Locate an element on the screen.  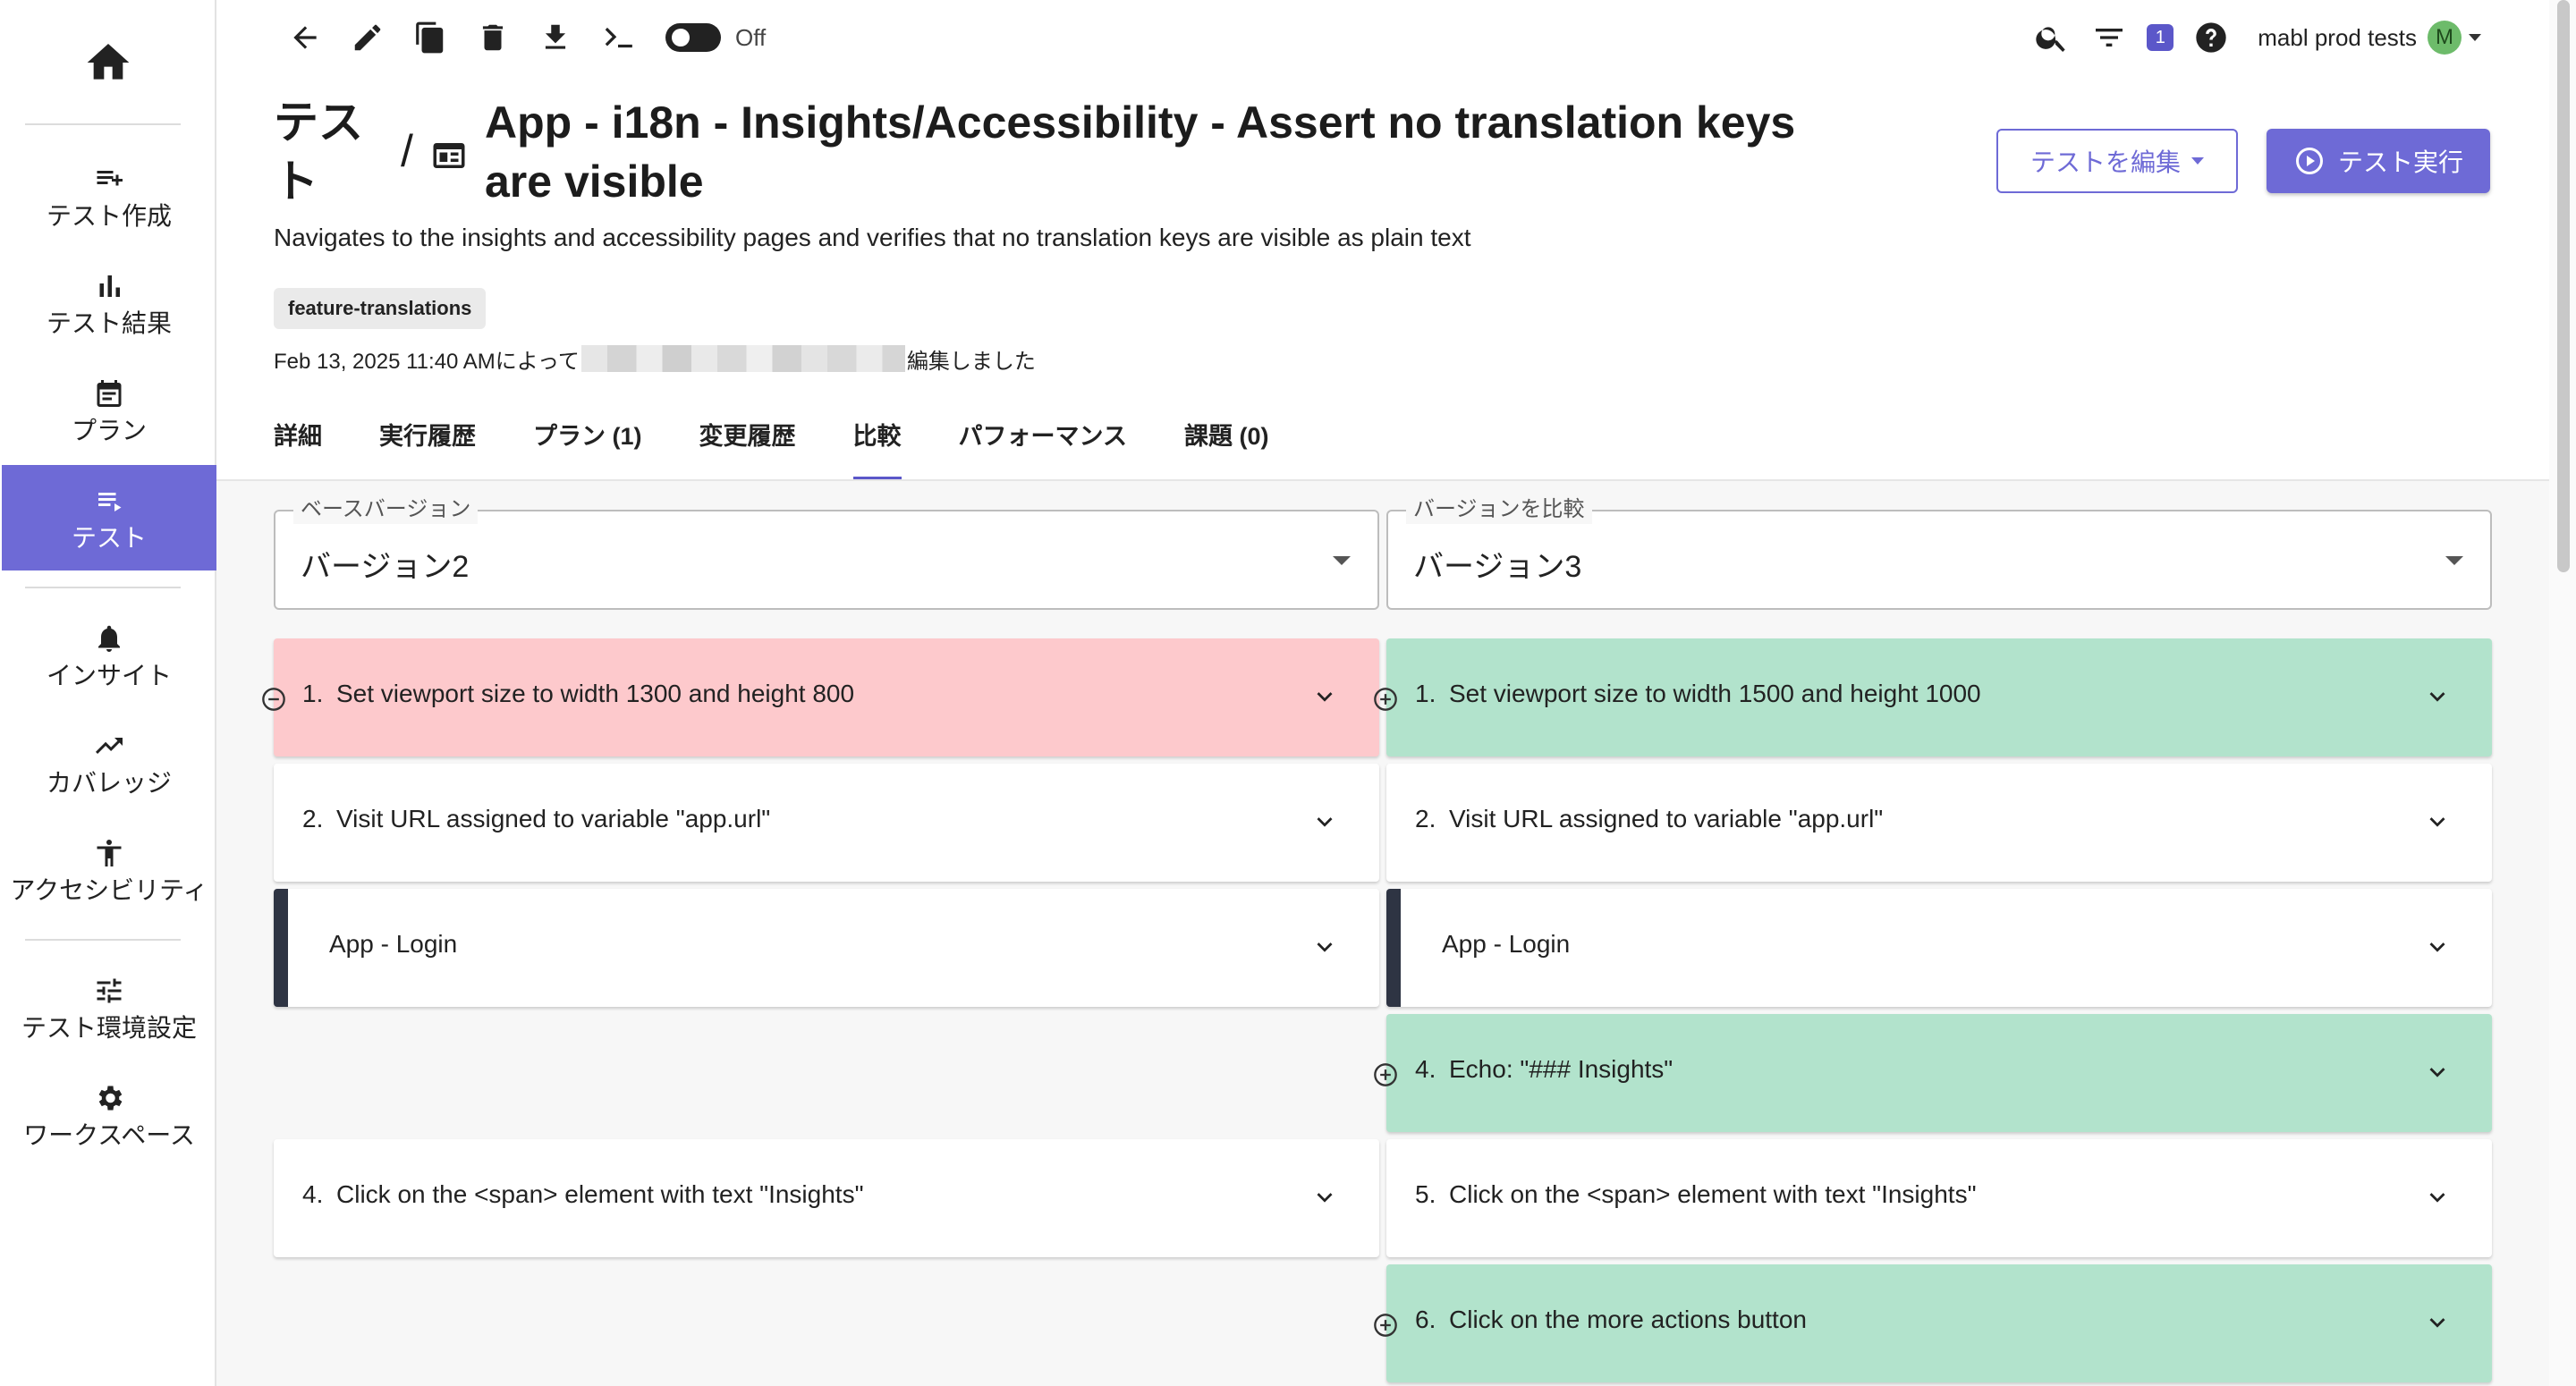
sidebar-item-test-results: テスト結果 is located at coordinates (109, 303).